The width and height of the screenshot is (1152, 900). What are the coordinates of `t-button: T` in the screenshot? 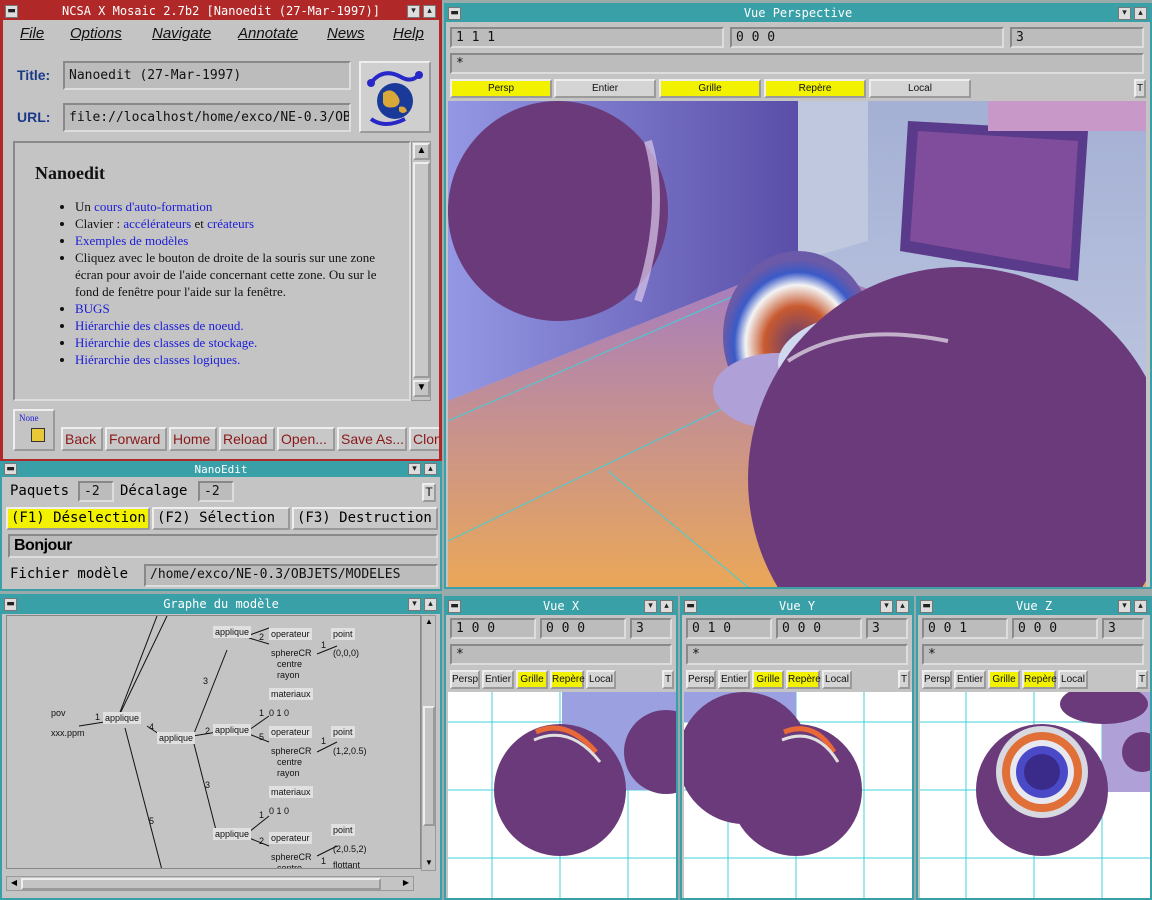 It's located at (429, 492).